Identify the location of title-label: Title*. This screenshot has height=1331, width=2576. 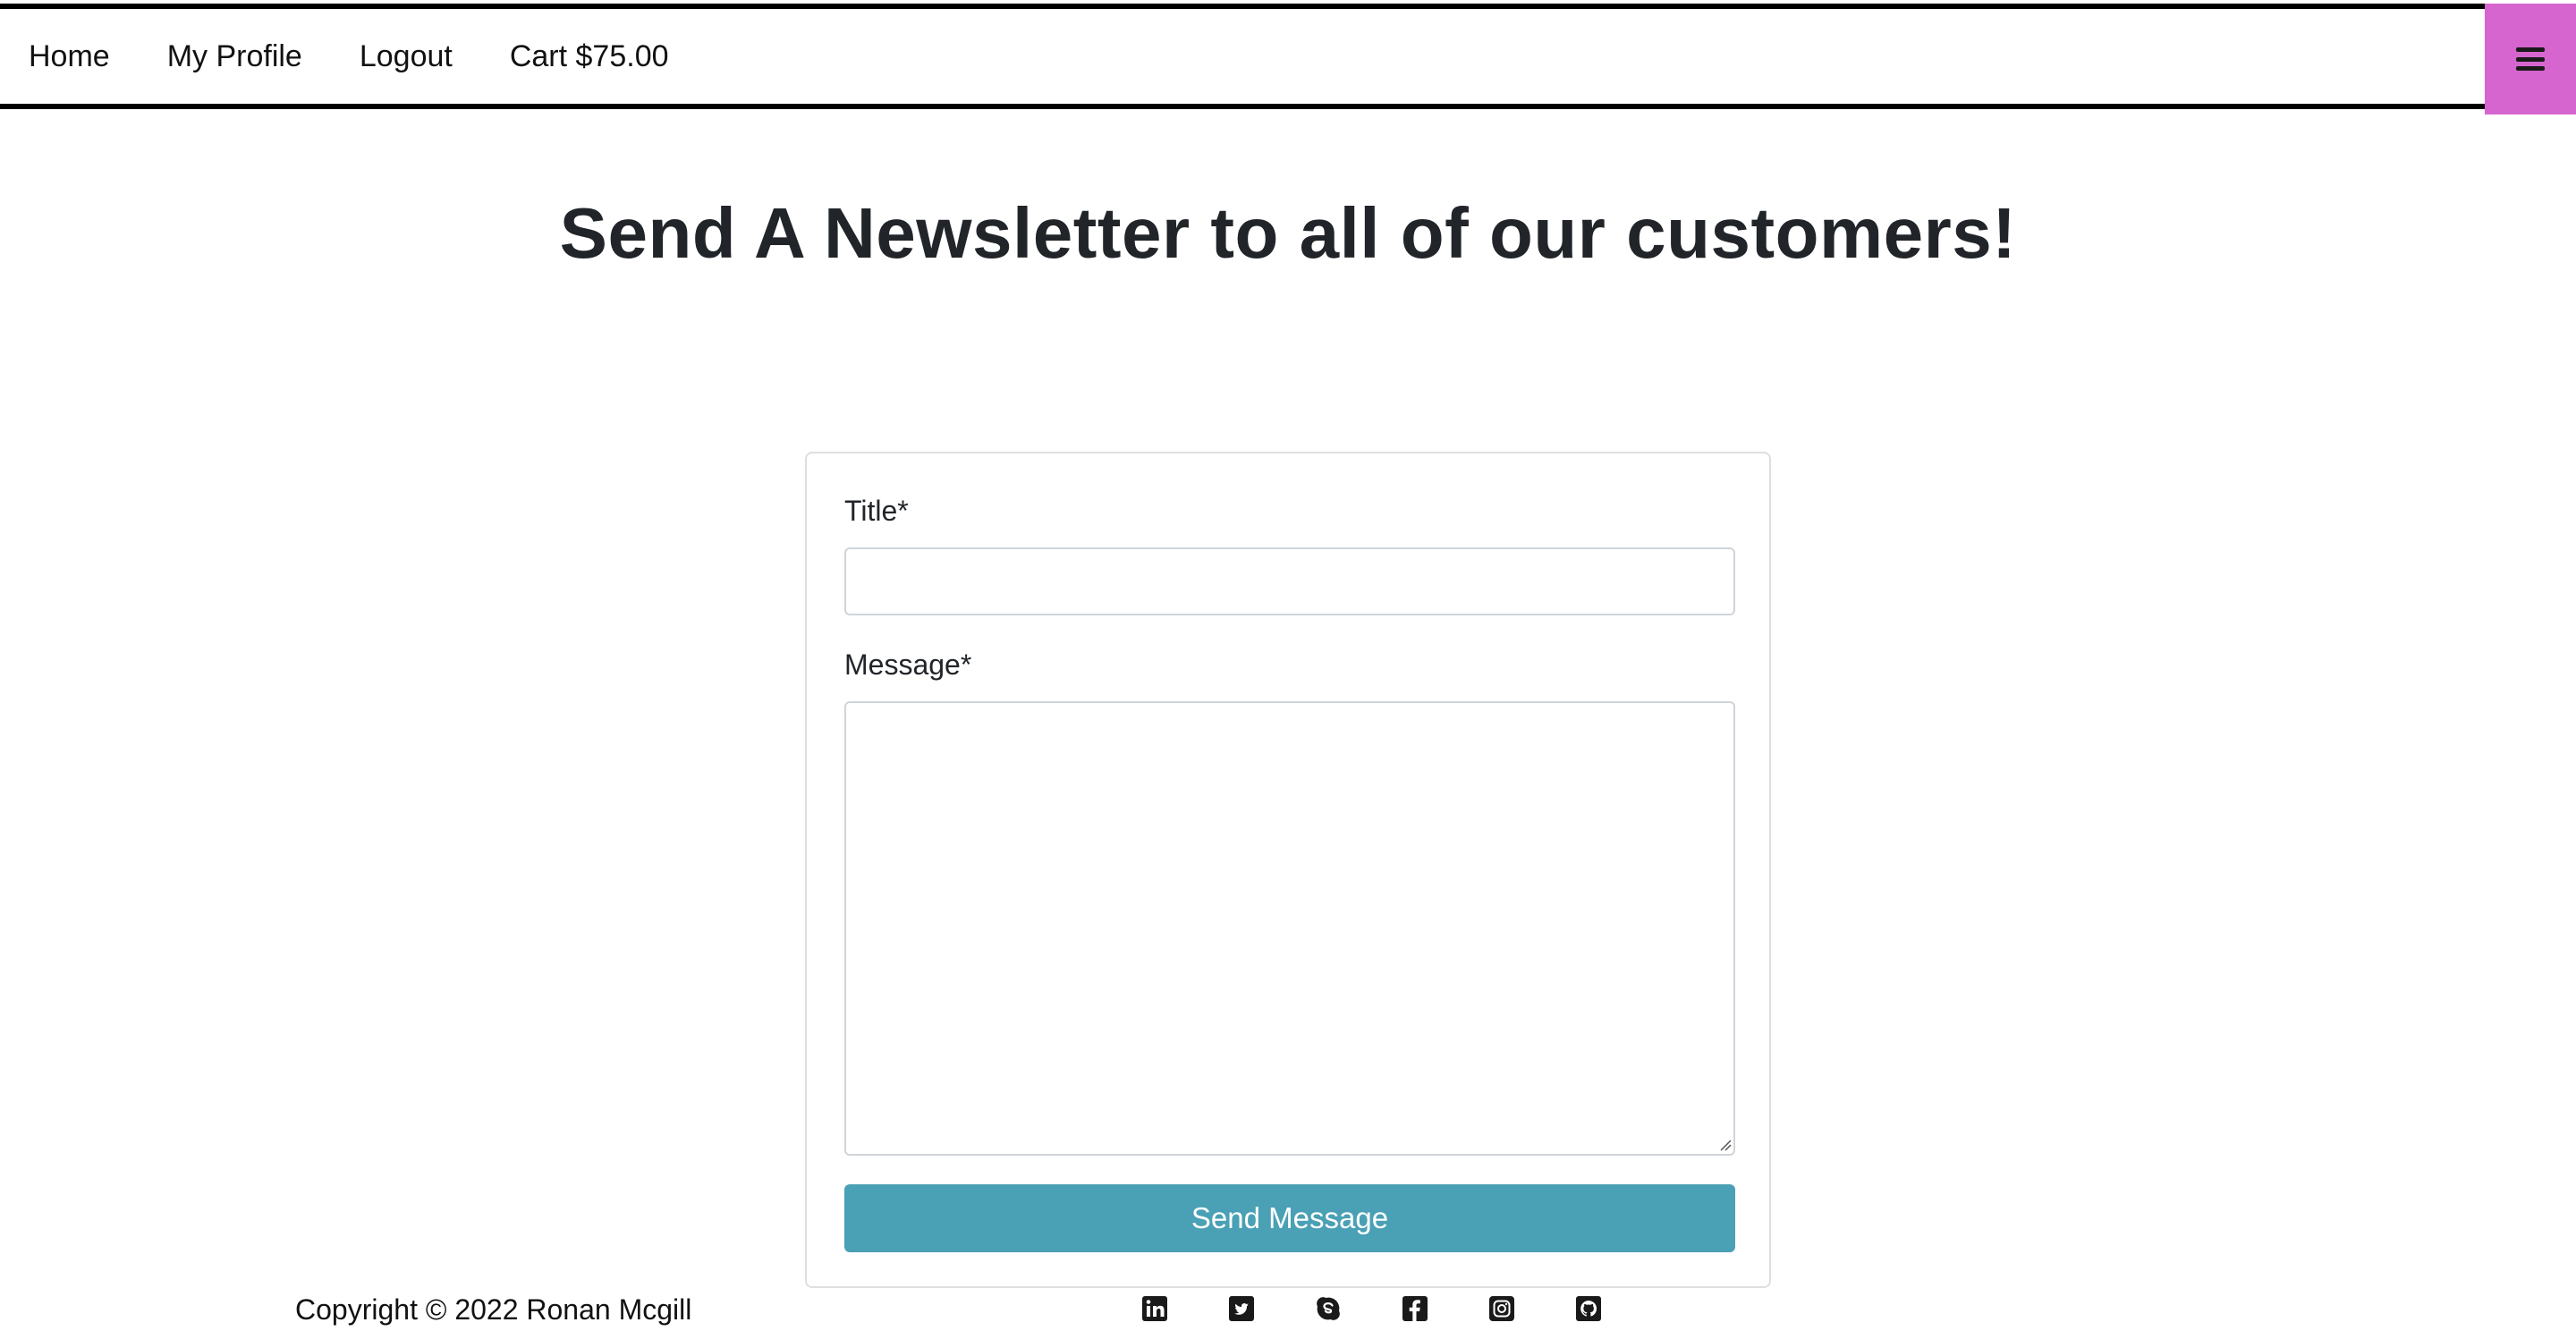
(876, 511).